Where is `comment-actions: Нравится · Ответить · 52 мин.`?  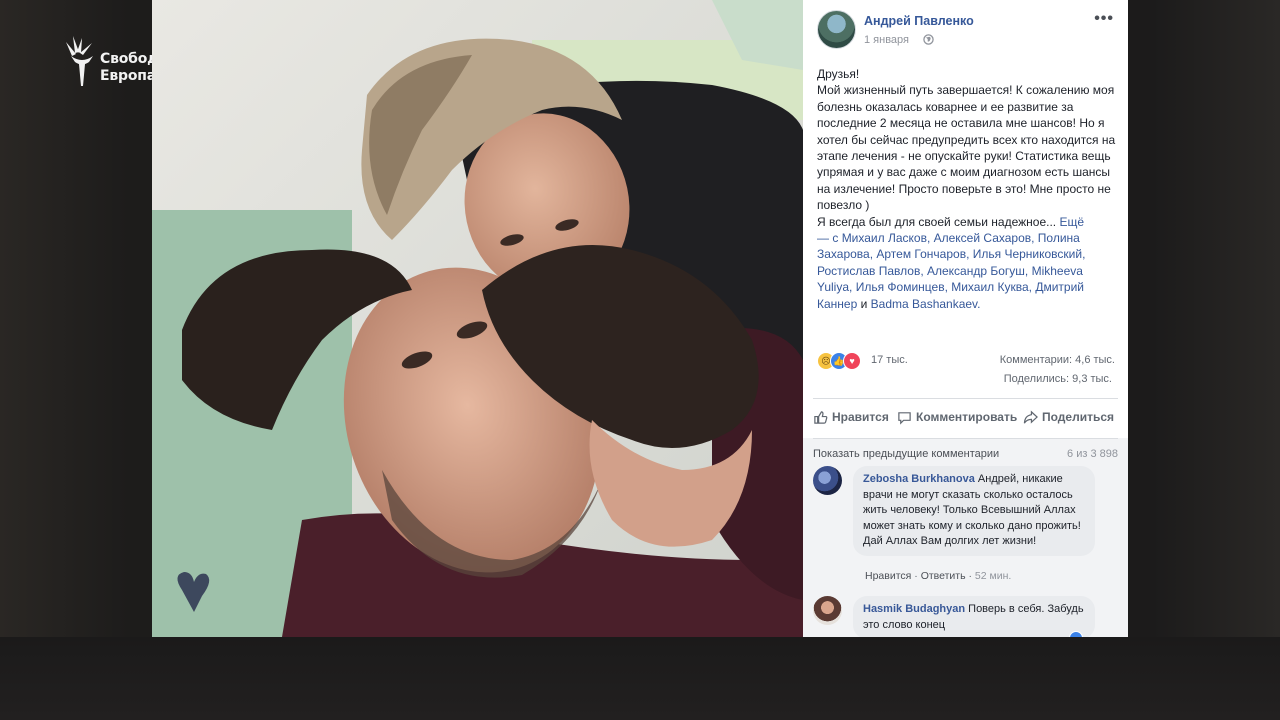
comment-actions: Нравится · Ответить · 52 мин. is located at coordinates (938, 576).